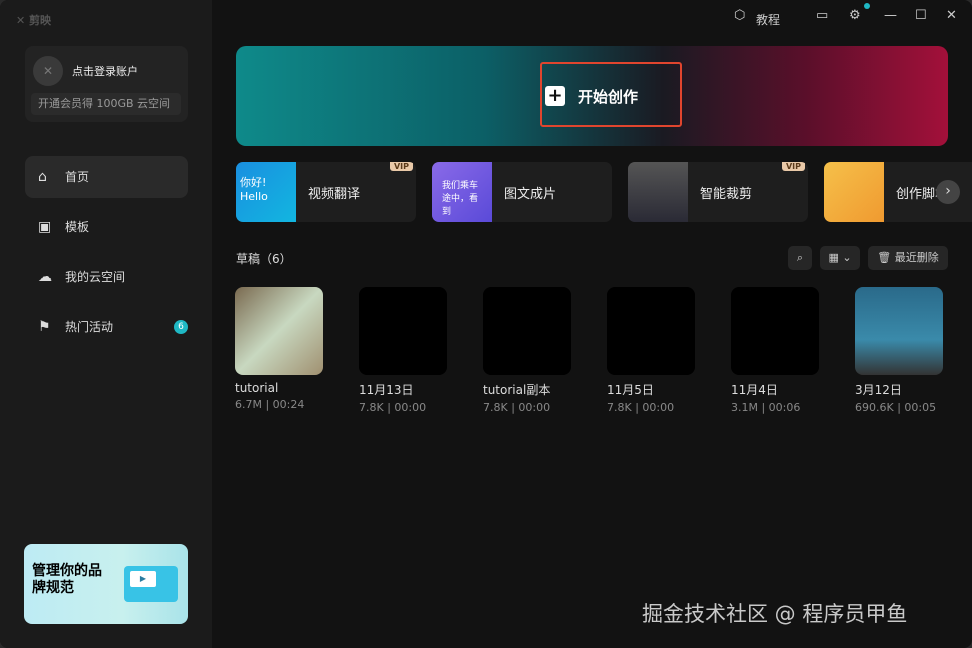 Image resolution: width=972 pixels, height=648 pixels. What do you see at coordinates (106, 84) in the screenshot?
I see `account-panel: ✕ 点击登录账户 开通会员得 100GB 云空间` at bounding box center [106, 84].